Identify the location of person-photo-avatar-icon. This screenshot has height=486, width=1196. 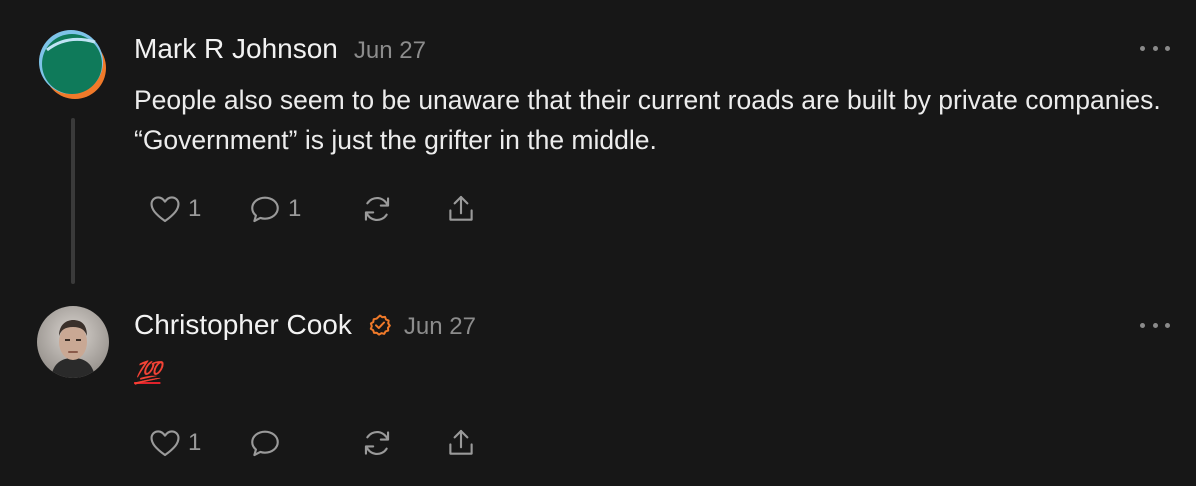
(73, 342).